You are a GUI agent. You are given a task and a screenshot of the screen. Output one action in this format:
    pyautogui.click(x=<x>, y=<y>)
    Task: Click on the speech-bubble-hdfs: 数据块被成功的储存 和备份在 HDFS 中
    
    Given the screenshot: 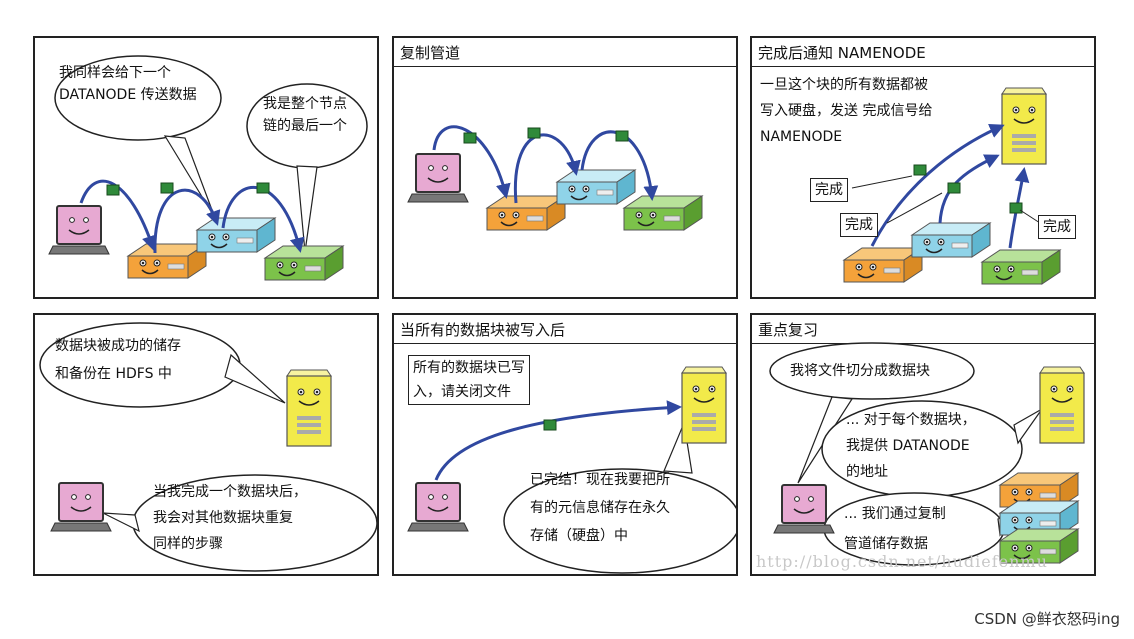 What is the action you would take?
    pyautogui.click(x=118, y=360)
    